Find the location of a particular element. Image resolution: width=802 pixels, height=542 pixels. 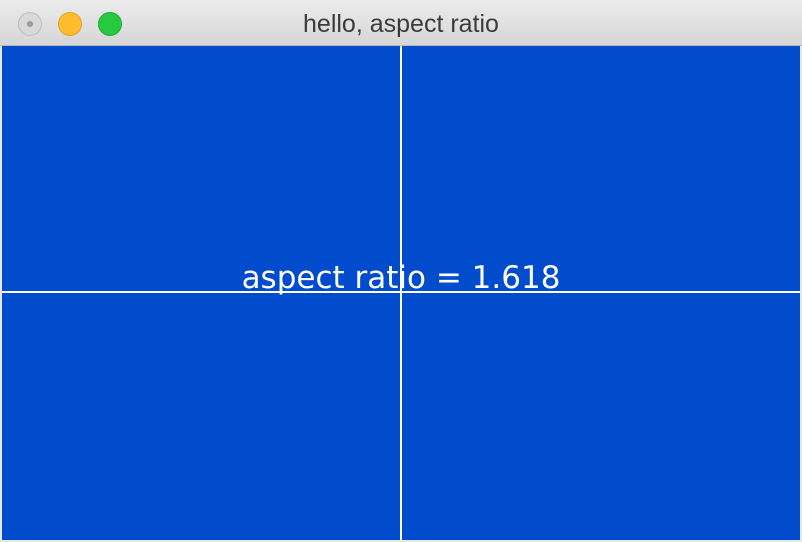

aspect-ratio-label: aspect ratio = 1.618 is located at coordinates (401, 278).